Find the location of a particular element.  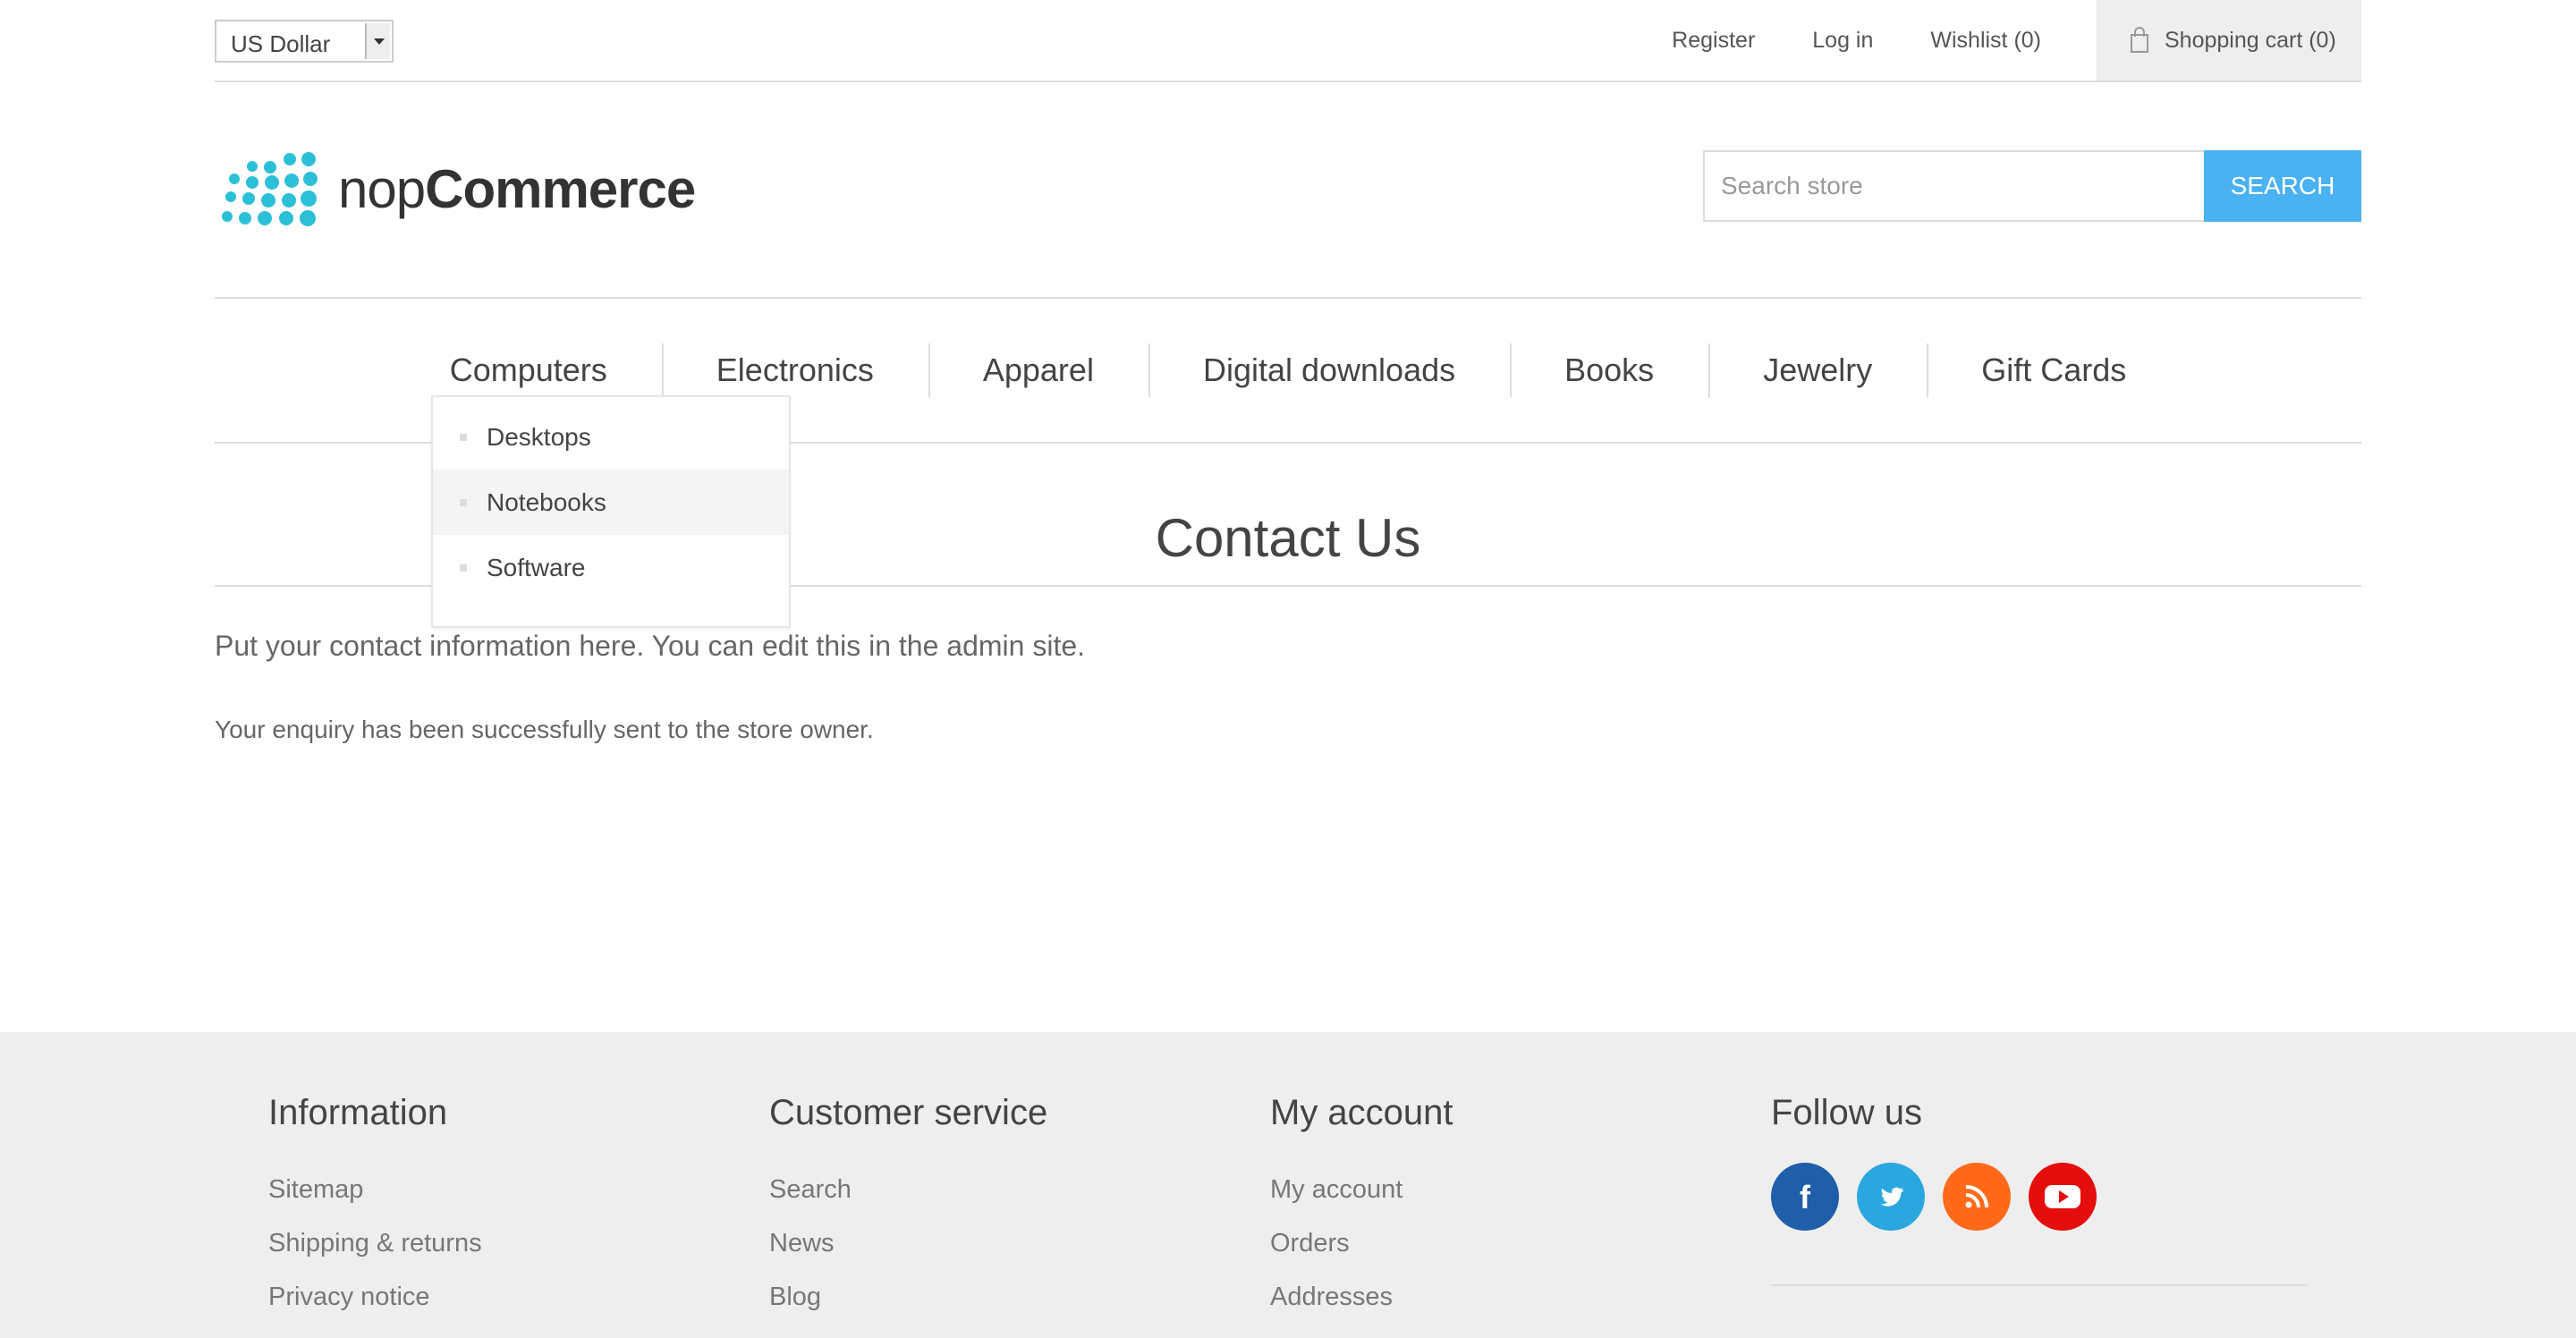

store-logo: nopCommerce is located at coordinates (457, 189).